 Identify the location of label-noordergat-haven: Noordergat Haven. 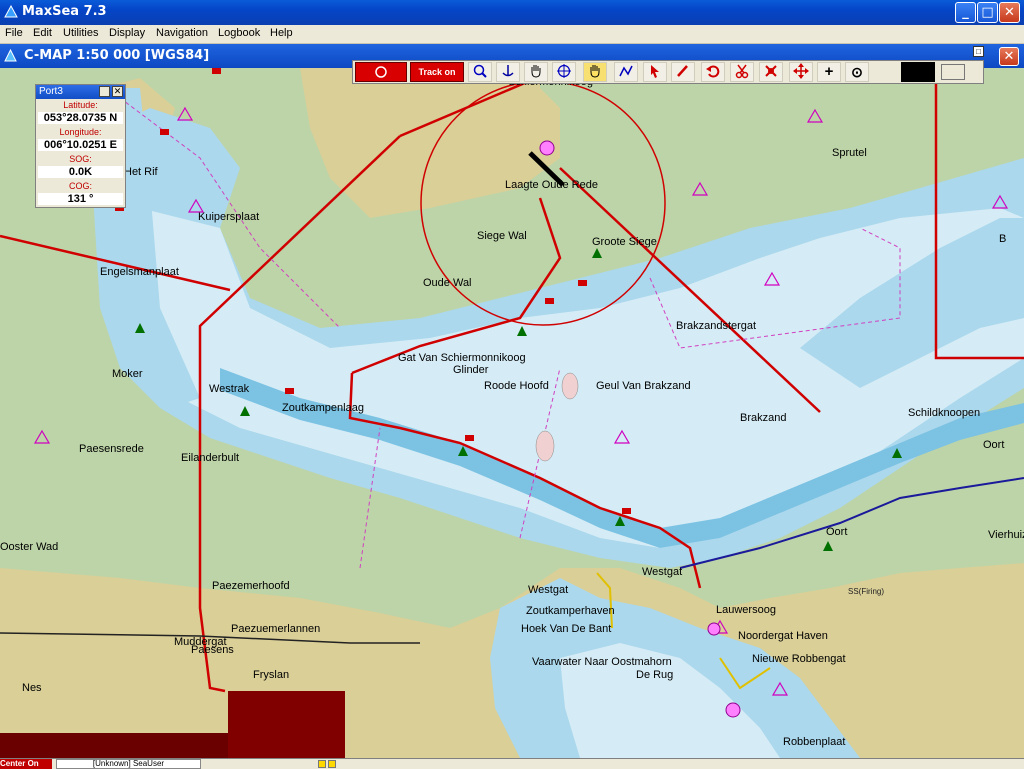
(783, 636).